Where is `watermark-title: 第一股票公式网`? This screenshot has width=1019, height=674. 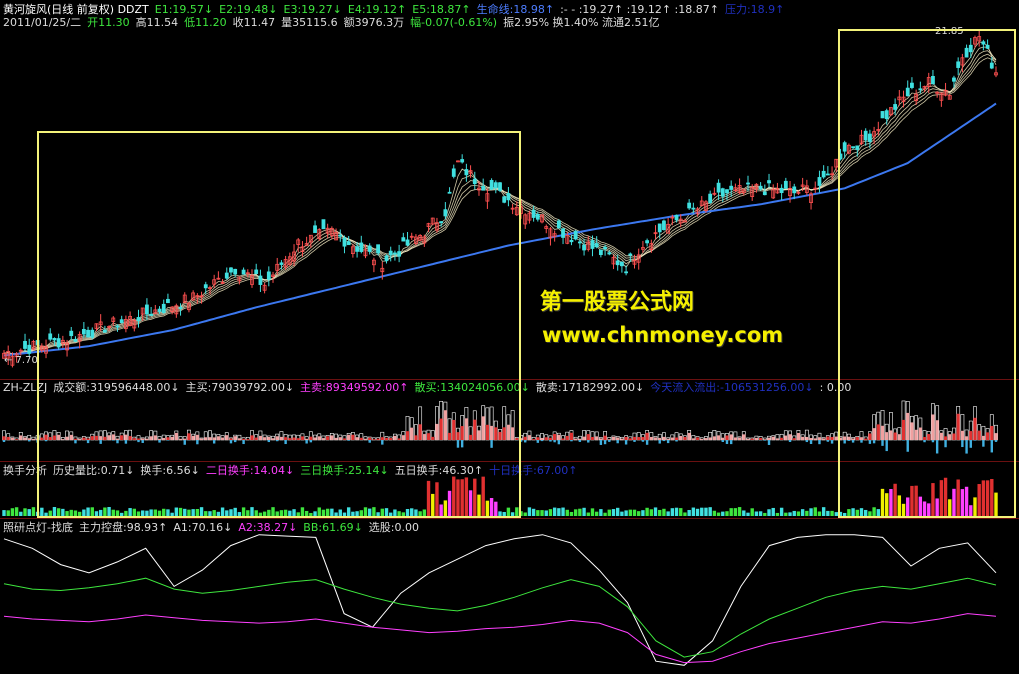 watermark-title: 第一股票公式网 is located at coordinates (617, 302).